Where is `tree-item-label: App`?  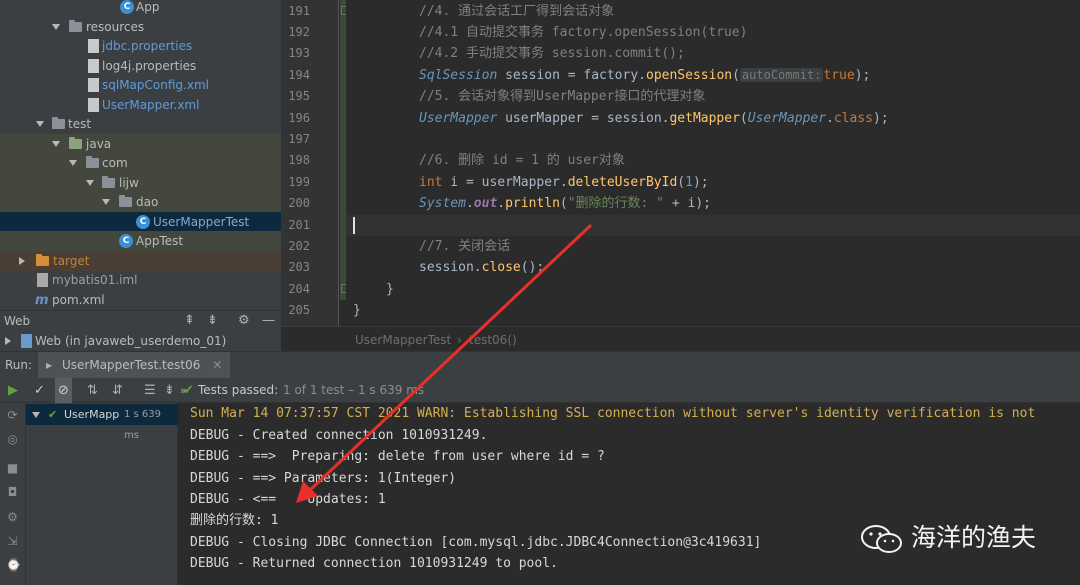
tree-item-label: App is located at coordinates (148, 7).